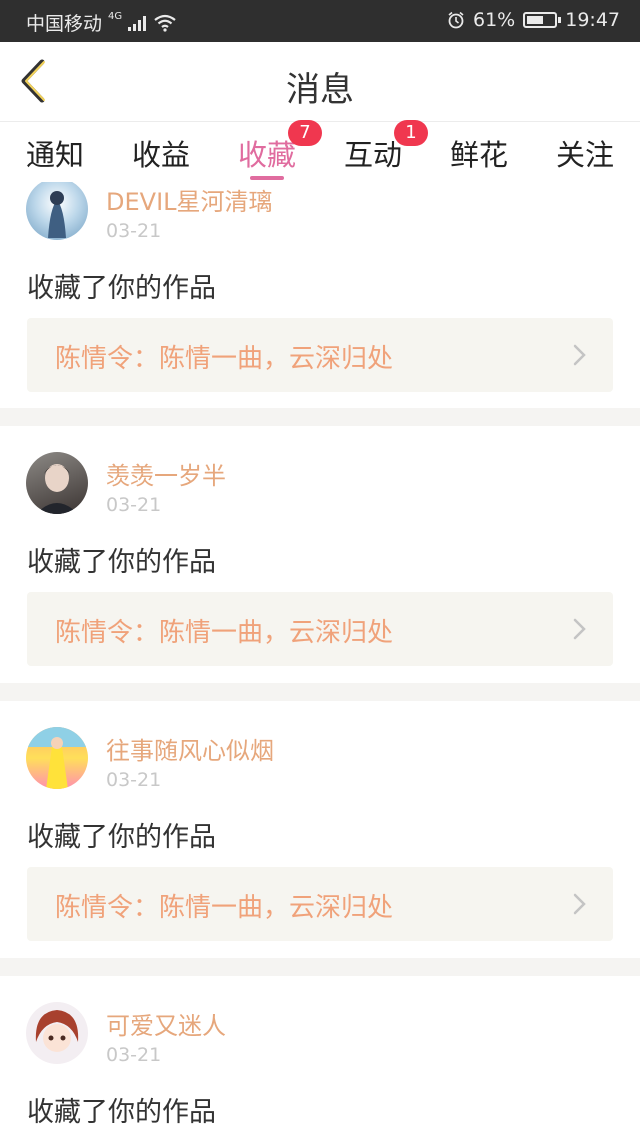  Describe the element at coordinates (372, 155) in the screenshot. I see `tab-label: 互动` at that location.